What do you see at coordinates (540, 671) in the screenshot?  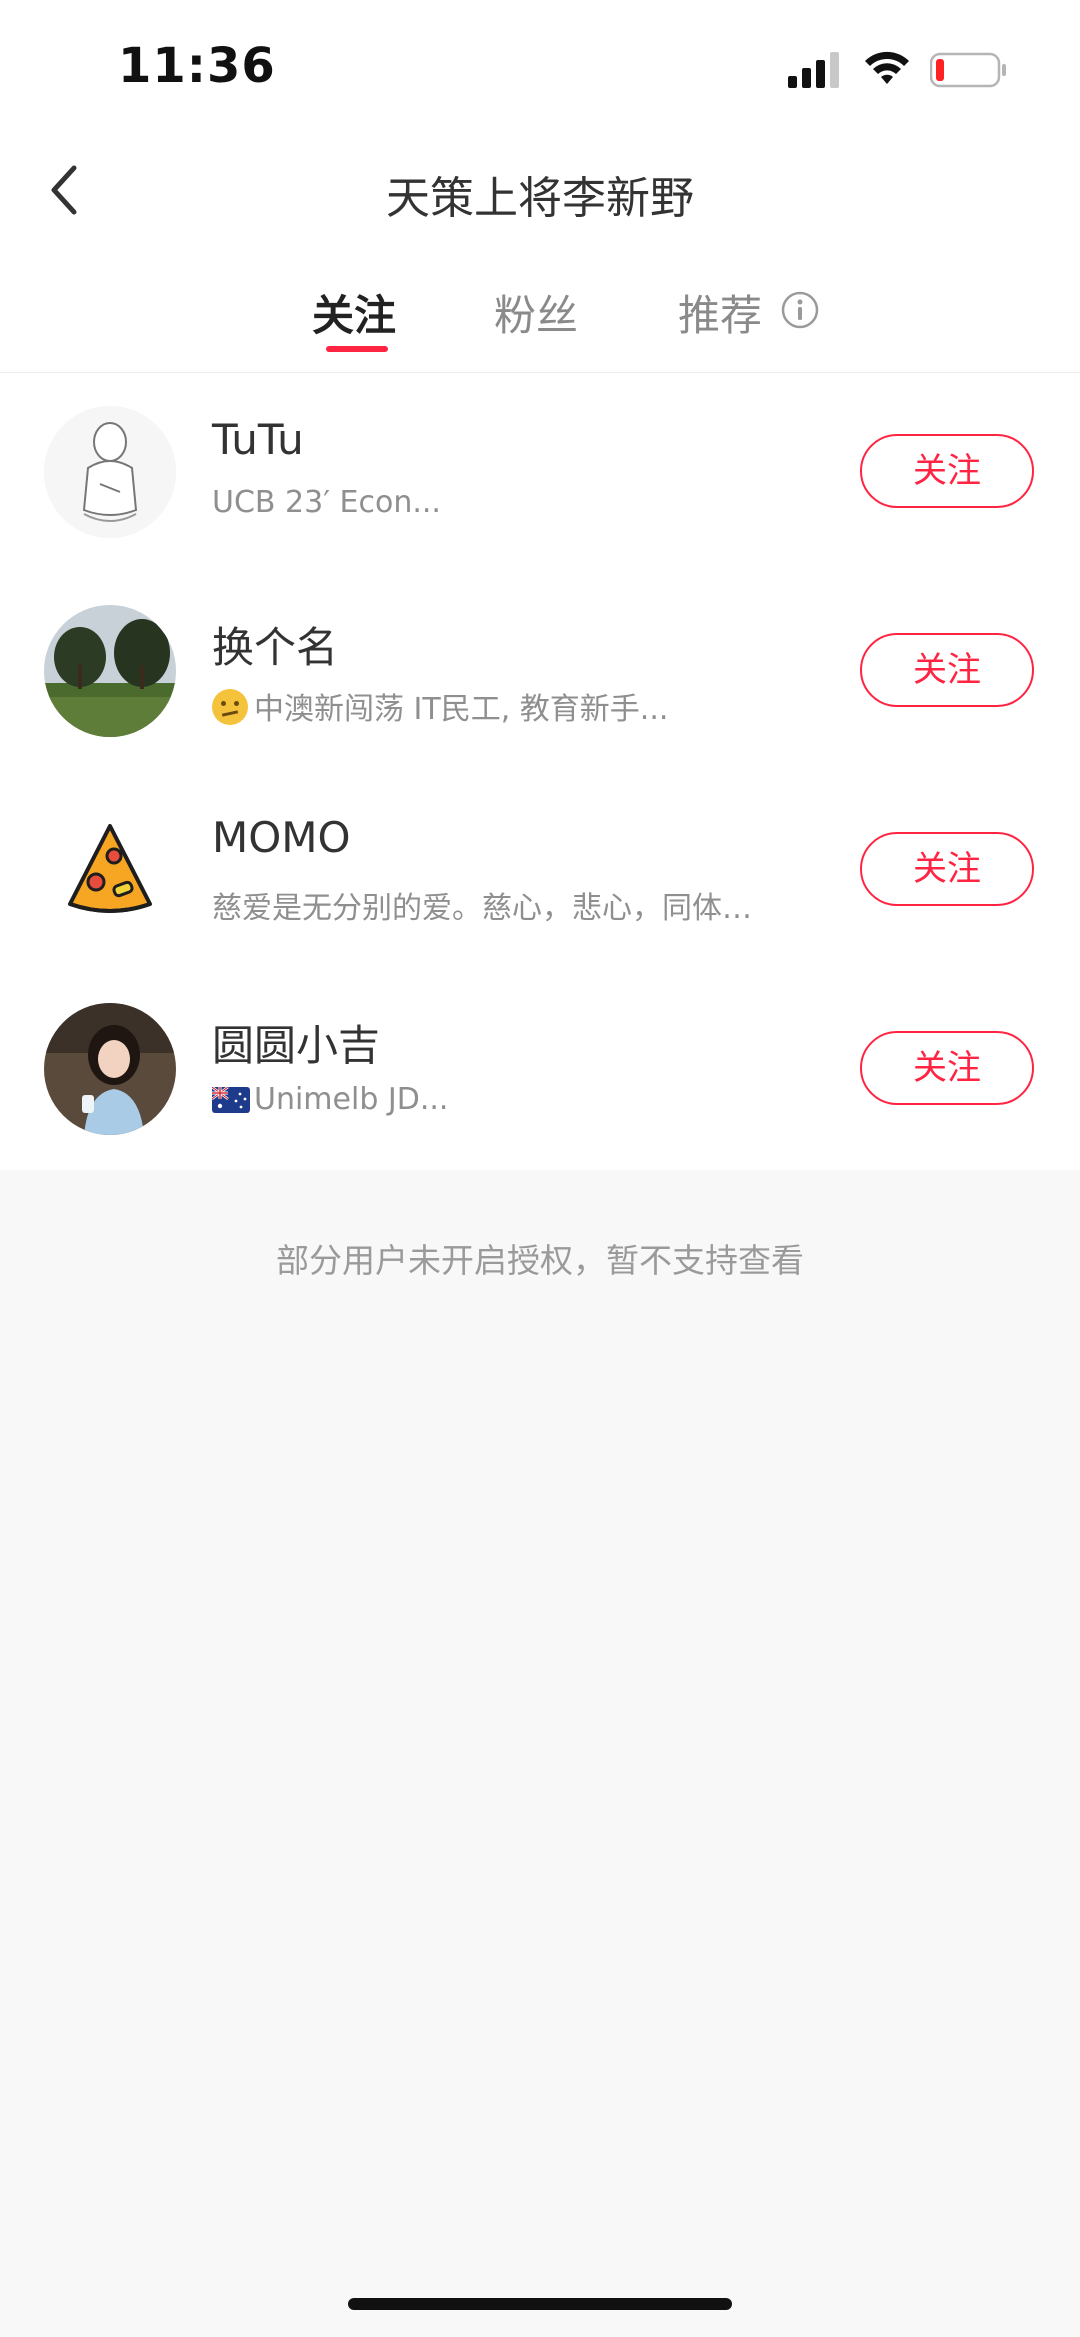 I see `list-item: 换个名 中澳新闯荡 IT民工, 教育新手... 关注` at bounding box center [540, 671].